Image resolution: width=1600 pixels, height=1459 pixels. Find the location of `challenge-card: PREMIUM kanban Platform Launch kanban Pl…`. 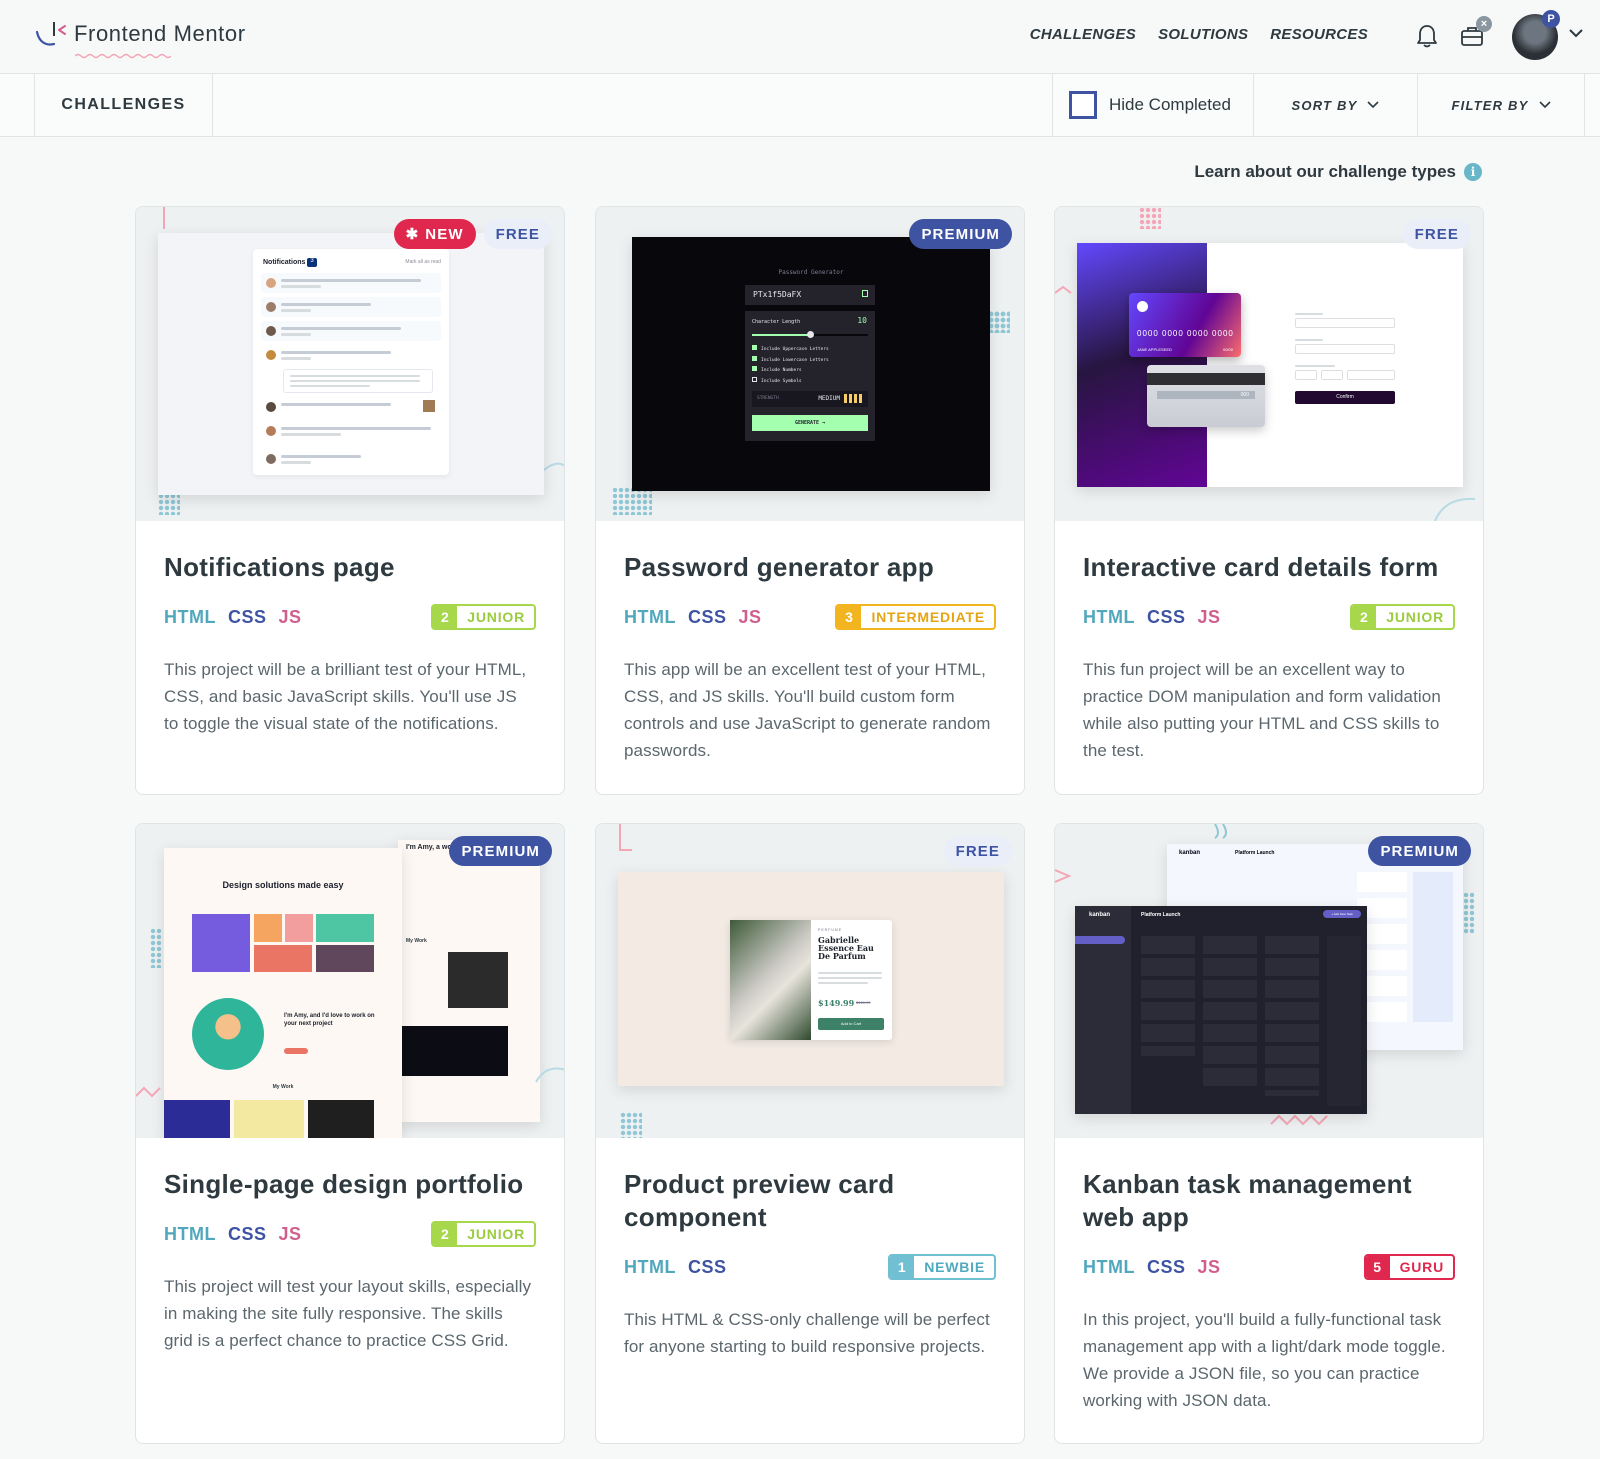

challenge-card: PREMIUM kanban Platform Launch kanban Pl… is located at coordinates (1269, 1133).